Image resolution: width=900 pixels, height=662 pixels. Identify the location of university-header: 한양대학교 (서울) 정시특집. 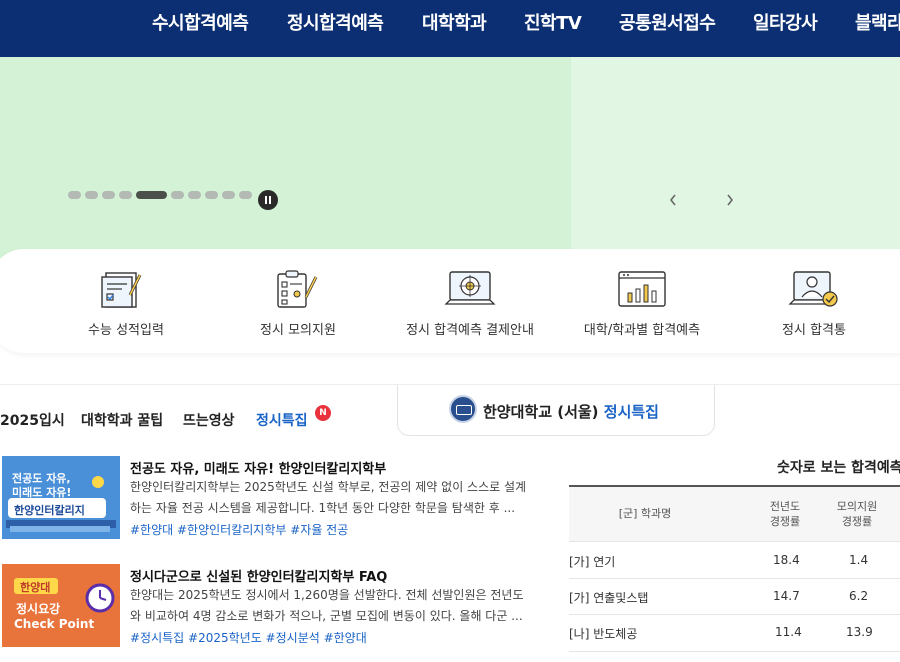
(556, 410).